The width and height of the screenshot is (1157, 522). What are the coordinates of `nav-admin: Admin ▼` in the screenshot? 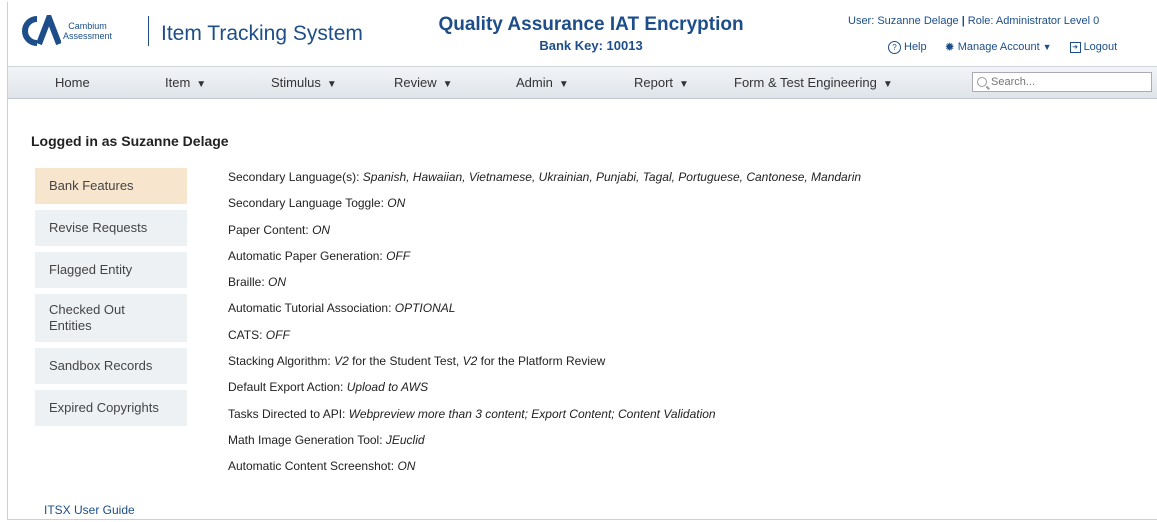 It's located at (542, 82).